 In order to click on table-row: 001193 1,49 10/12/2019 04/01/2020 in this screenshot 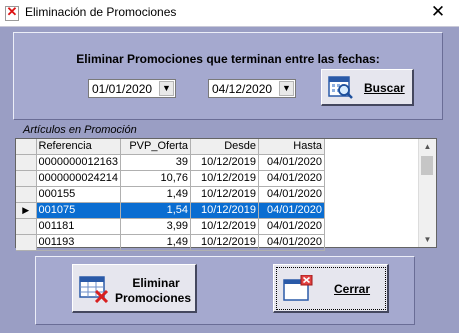, I will do `click(171, 242)`.